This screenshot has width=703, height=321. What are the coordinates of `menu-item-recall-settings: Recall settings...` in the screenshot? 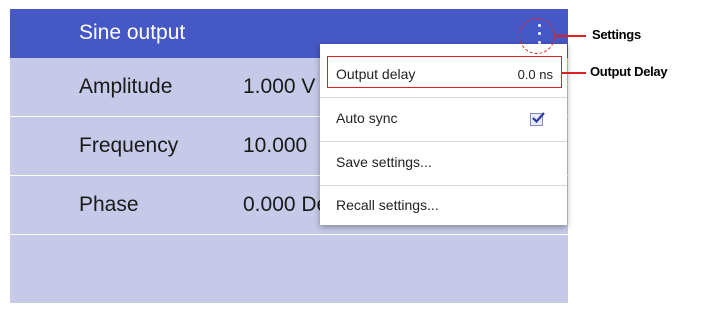 It's located at (443, 206).